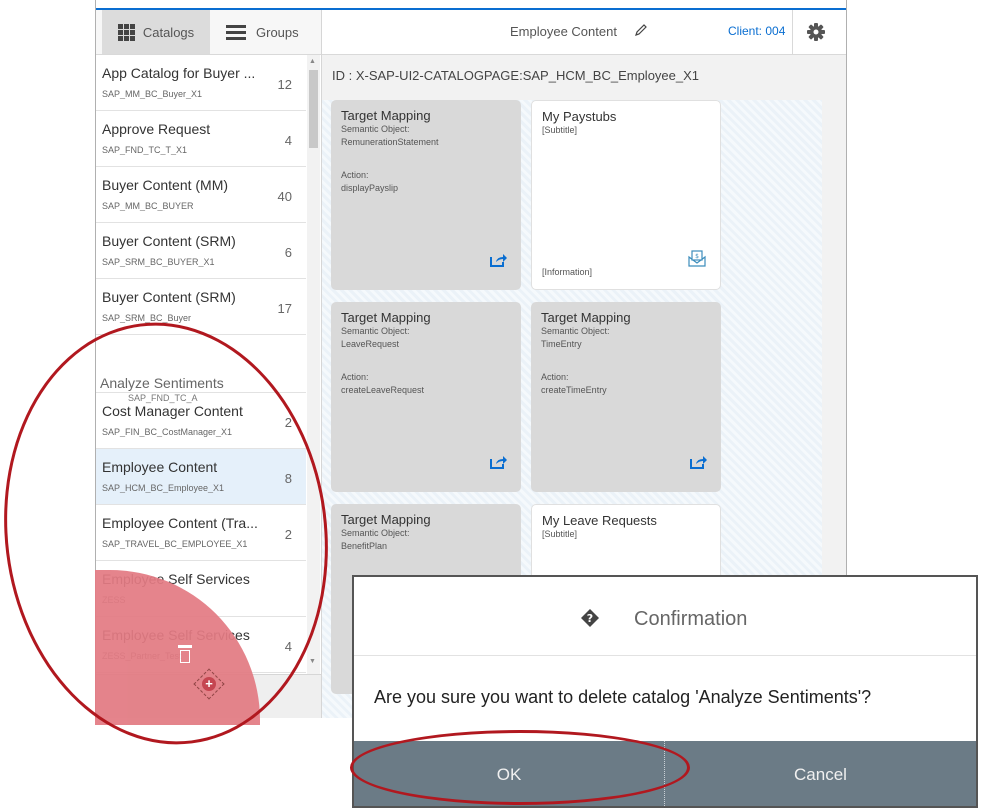  Describe the element at coordinates (383, 390) in the screenshot. I see `tile-action-value: createLeaveRequest` at that location.